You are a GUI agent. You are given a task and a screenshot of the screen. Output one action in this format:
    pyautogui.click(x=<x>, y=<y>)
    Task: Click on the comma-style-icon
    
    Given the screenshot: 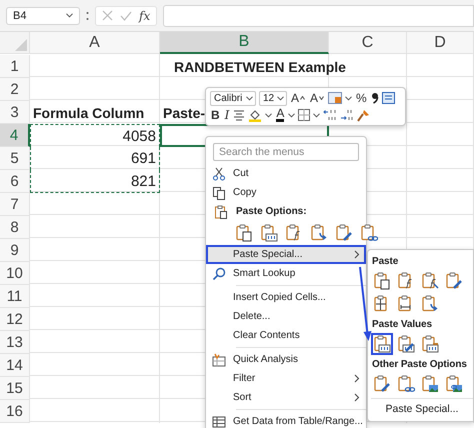 What is the action you would take?
    pyautogui.click(x=374, y=98)
    